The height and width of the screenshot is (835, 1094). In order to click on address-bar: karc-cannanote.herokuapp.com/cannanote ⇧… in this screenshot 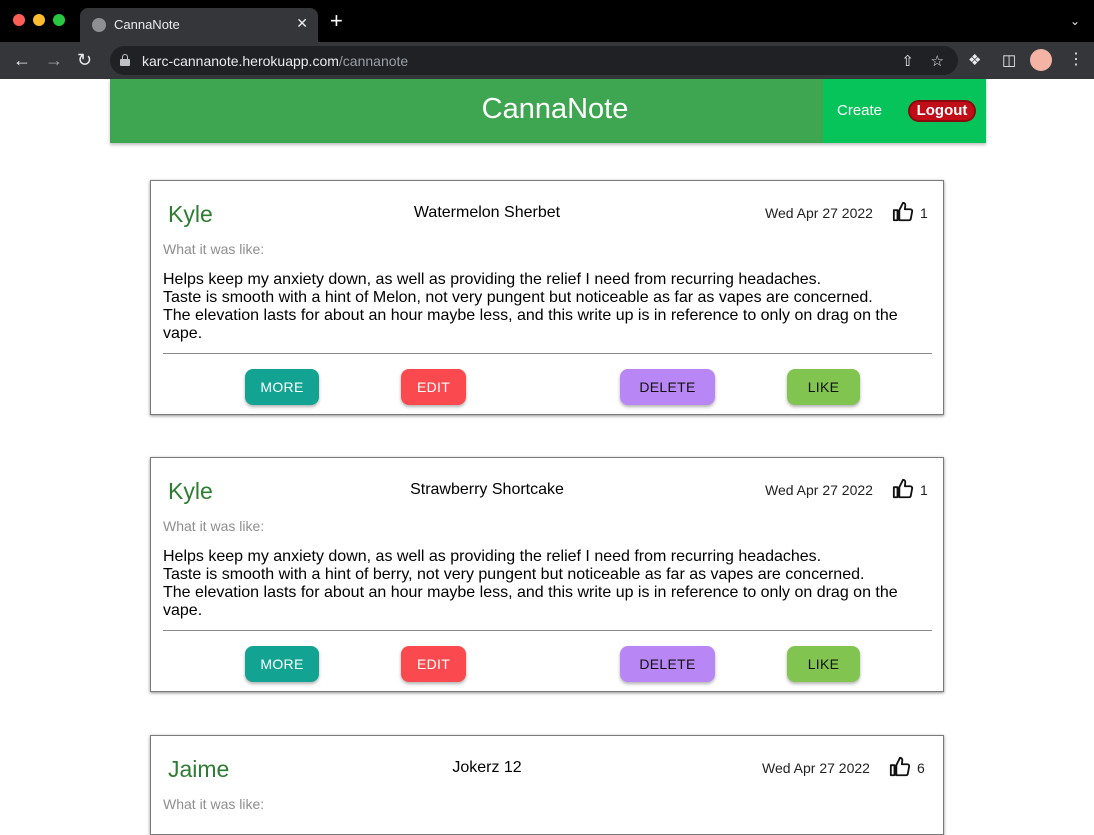, I will do `click(534, 60)`.